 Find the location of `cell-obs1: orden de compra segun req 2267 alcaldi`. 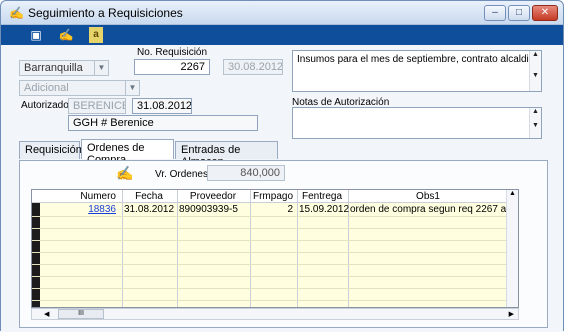

cell-obs1: orden de compra segun req 2267 alcaldi is located at coordinates (428, 209).